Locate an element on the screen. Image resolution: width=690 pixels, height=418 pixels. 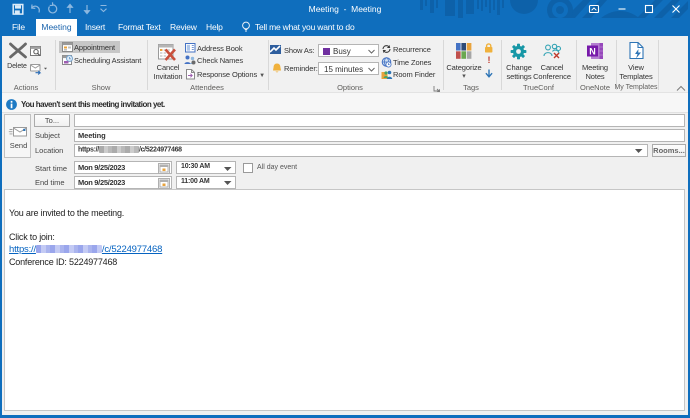
svg-text: N is located at coordinates (592, 52).